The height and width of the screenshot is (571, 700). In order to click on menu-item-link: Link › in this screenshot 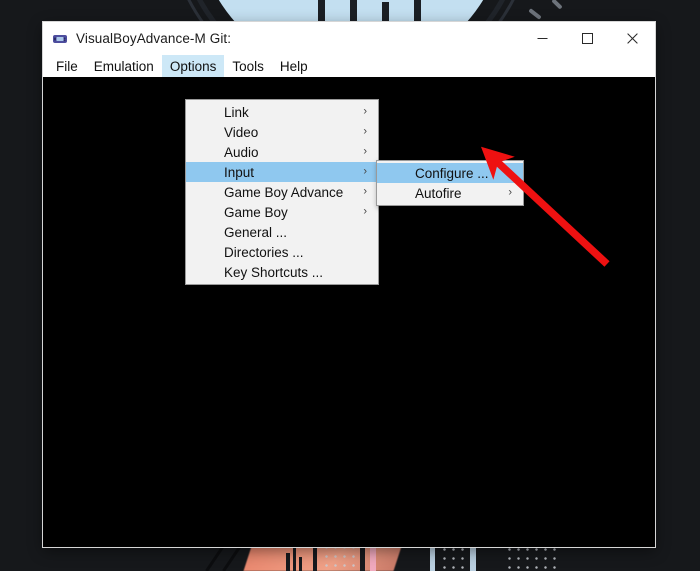, I will do `click(282, 112)`.